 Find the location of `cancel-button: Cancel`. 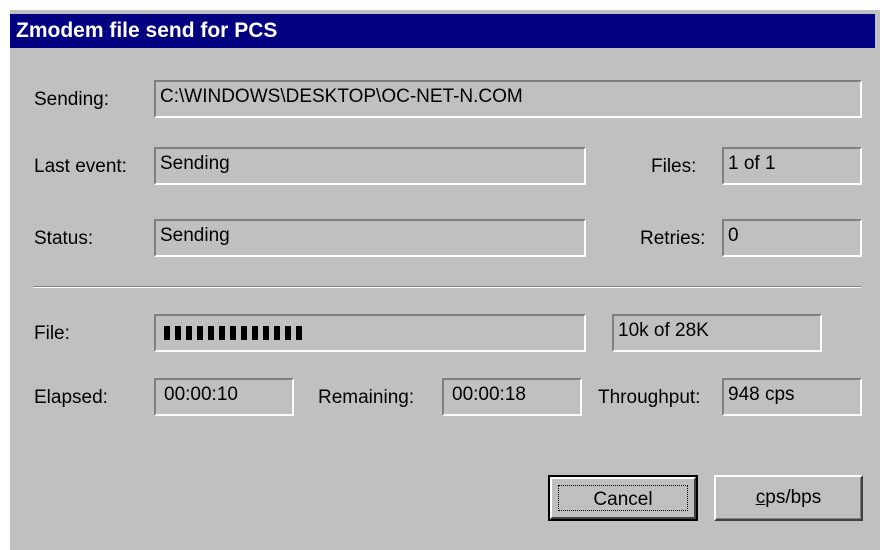

cancel-button: Cancel is located at coordinates (623, 498).